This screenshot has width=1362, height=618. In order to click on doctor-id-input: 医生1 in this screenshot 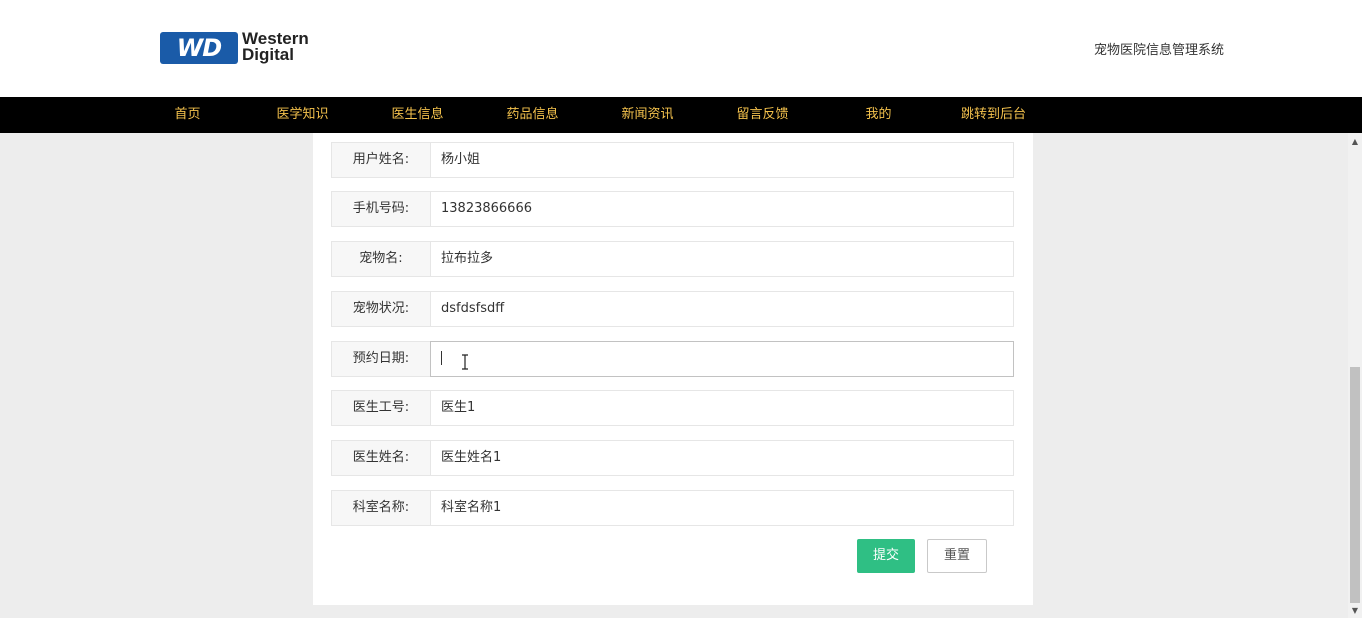, I will do `click(722, 408)`.